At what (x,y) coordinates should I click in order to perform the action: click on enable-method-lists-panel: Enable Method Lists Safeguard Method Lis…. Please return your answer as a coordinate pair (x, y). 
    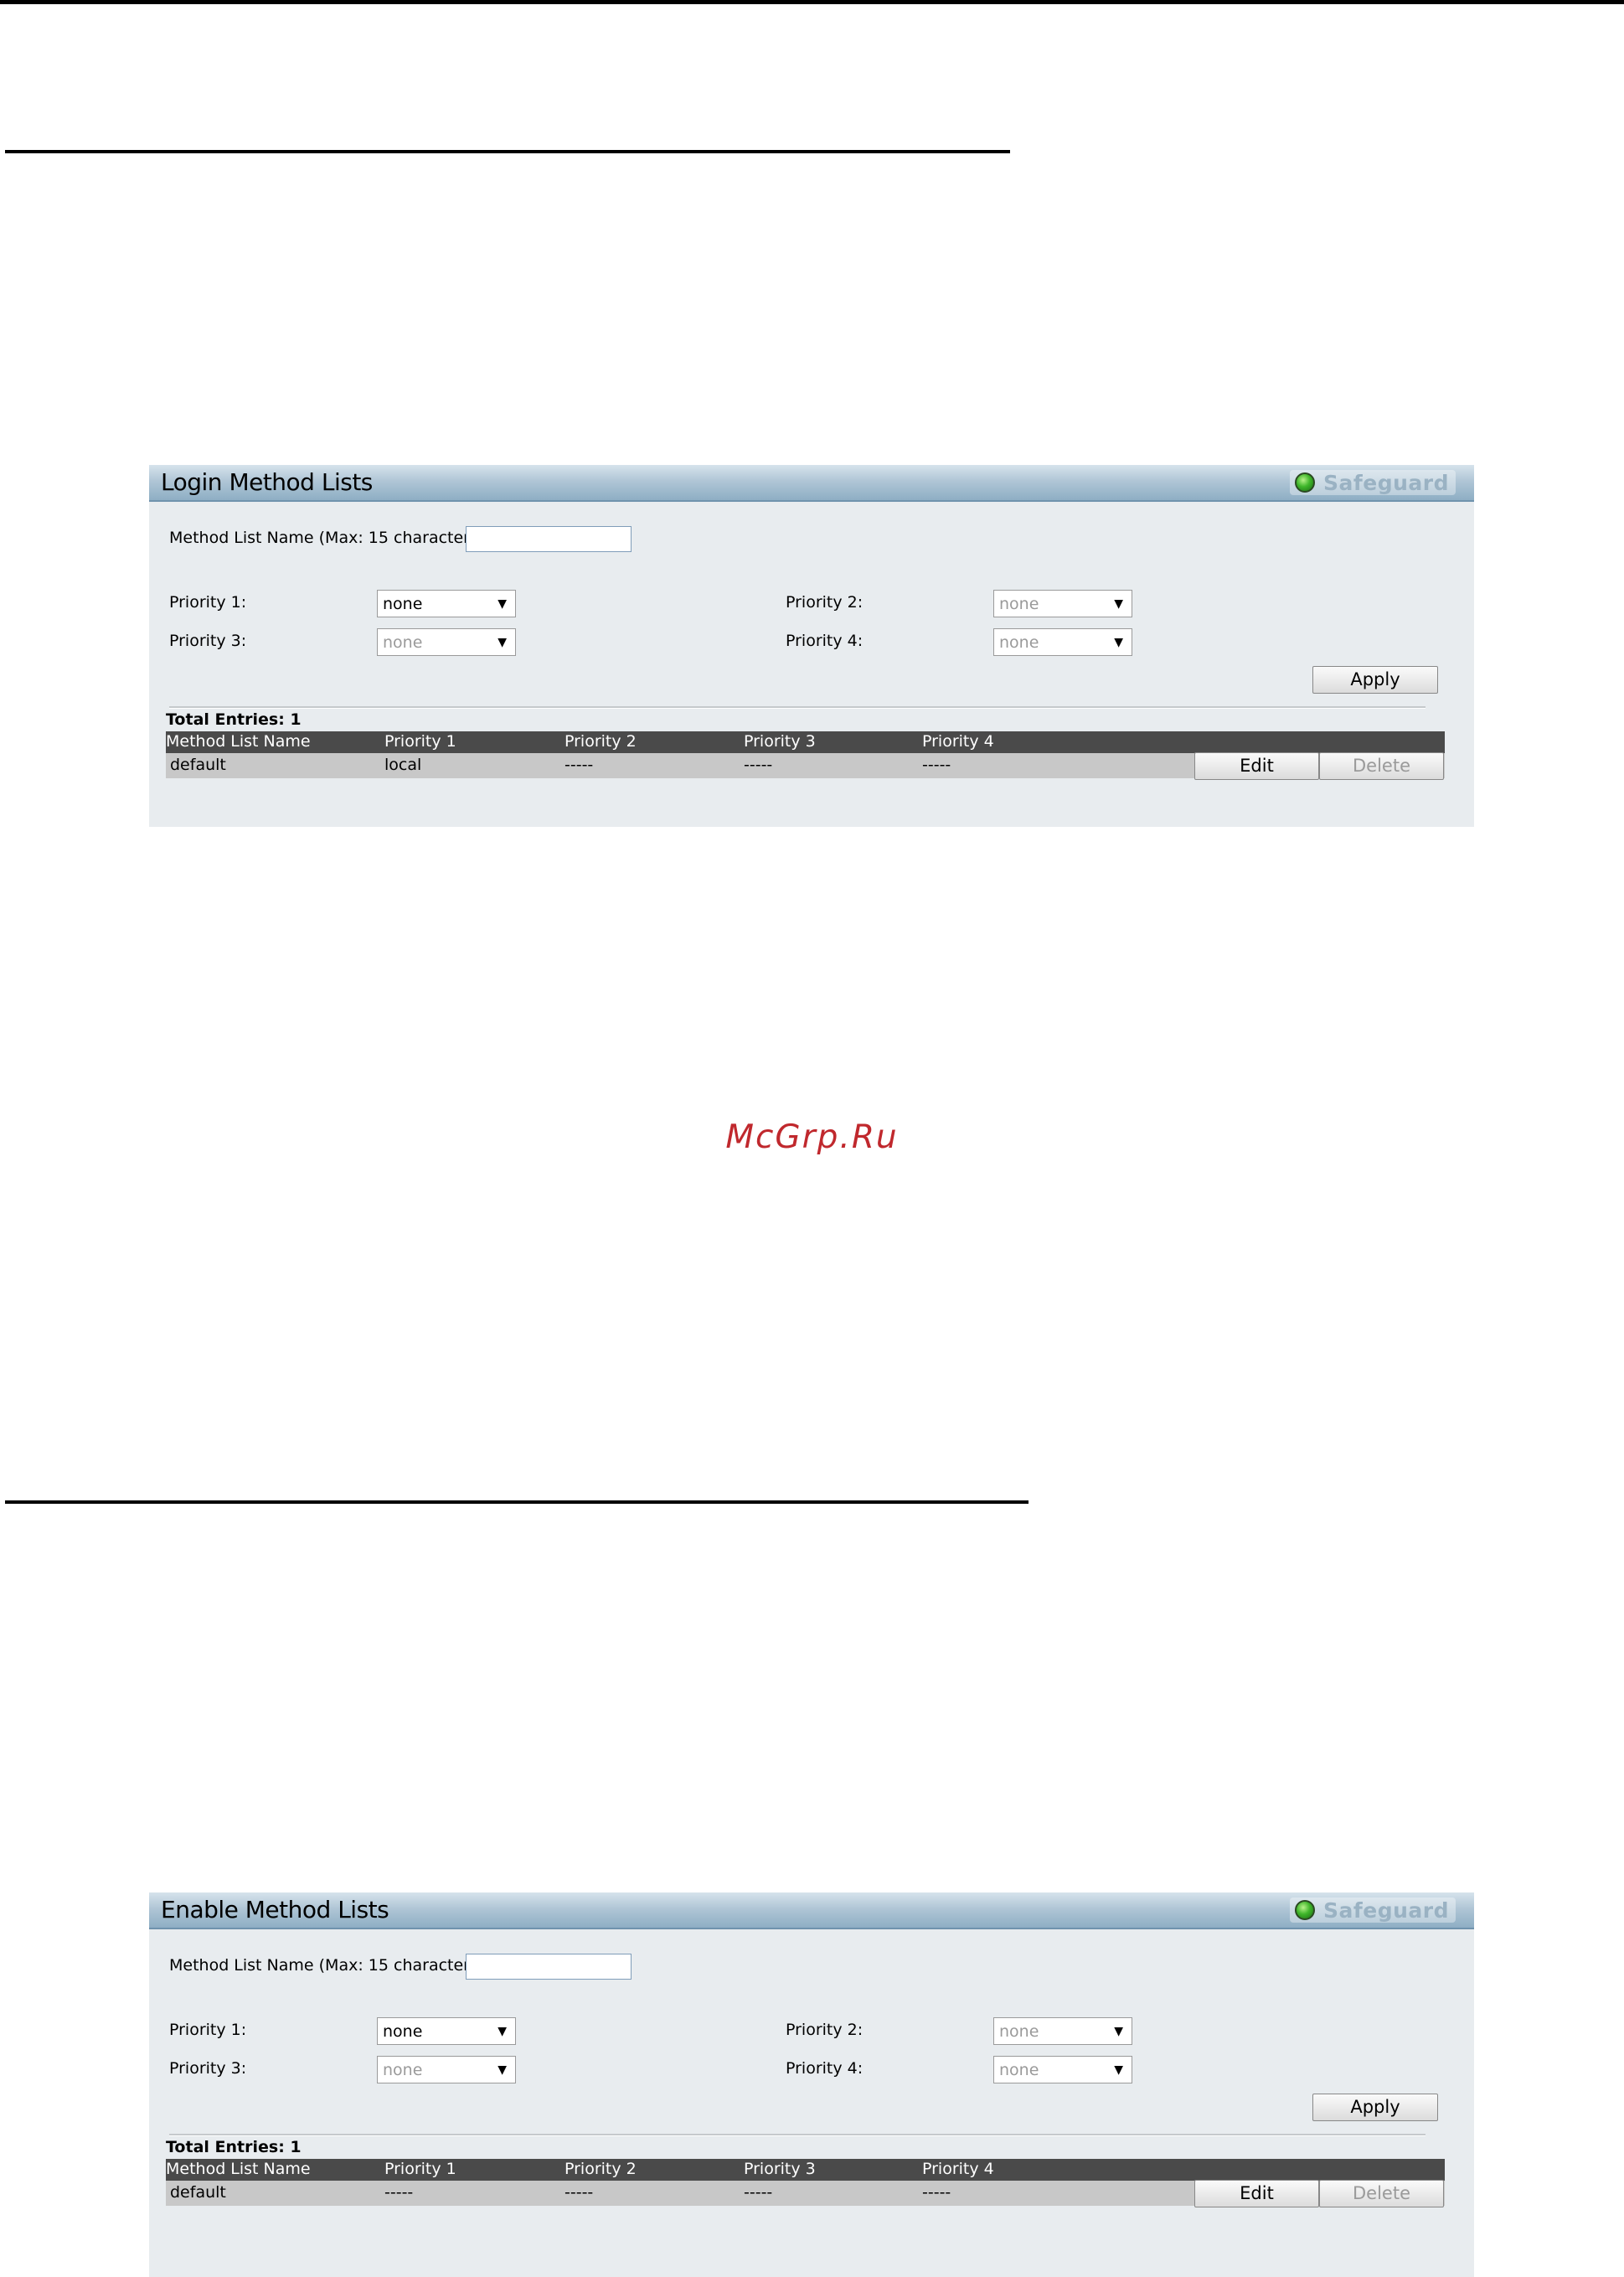
    Looking at the image, I should click on (811, 2084).